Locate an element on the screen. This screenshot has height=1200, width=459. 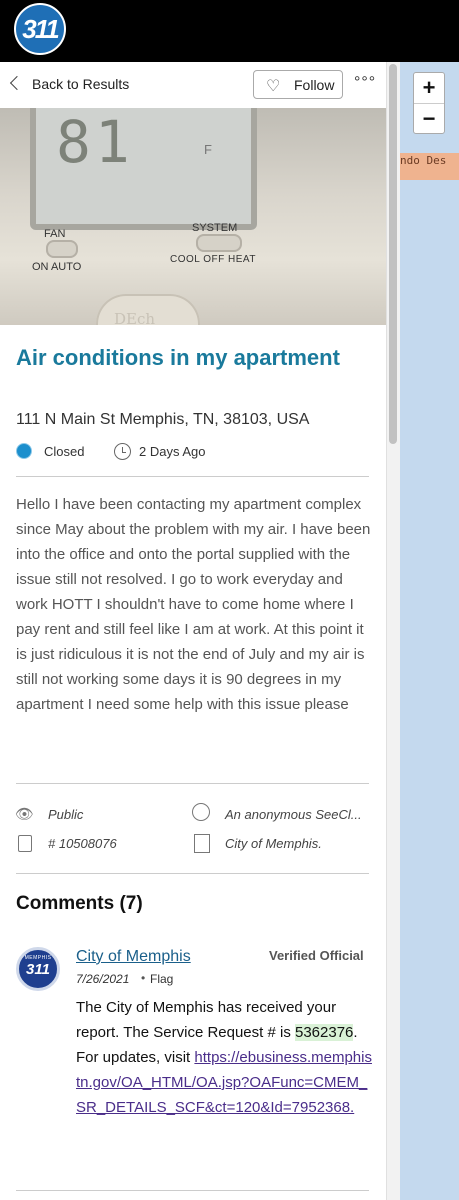
back-to-results-link: Back to Results is located at coordinates (69, 83).